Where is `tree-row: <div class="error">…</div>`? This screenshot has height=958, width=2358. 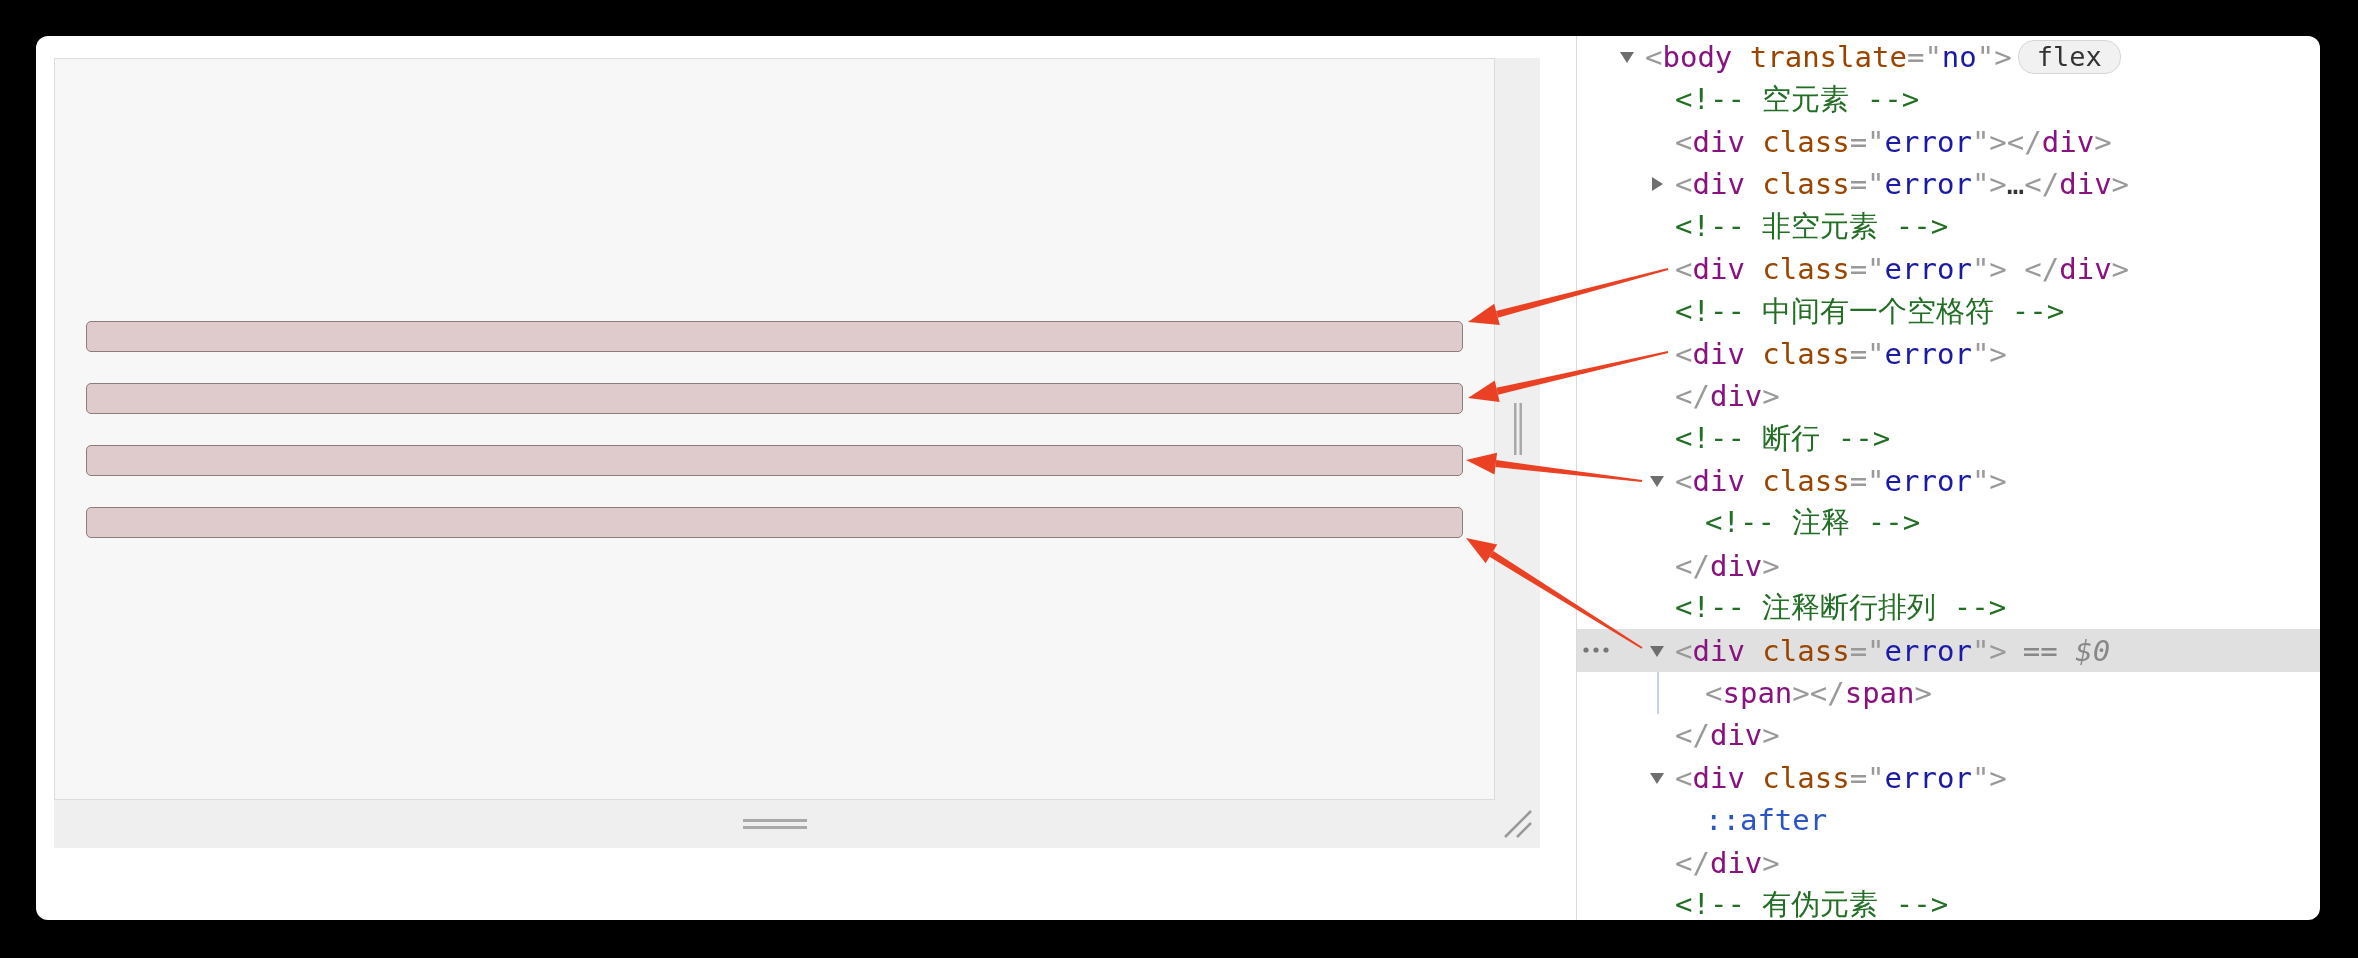 tree-row: <div class="error">…</div> is located at coordinates (1948, 184).